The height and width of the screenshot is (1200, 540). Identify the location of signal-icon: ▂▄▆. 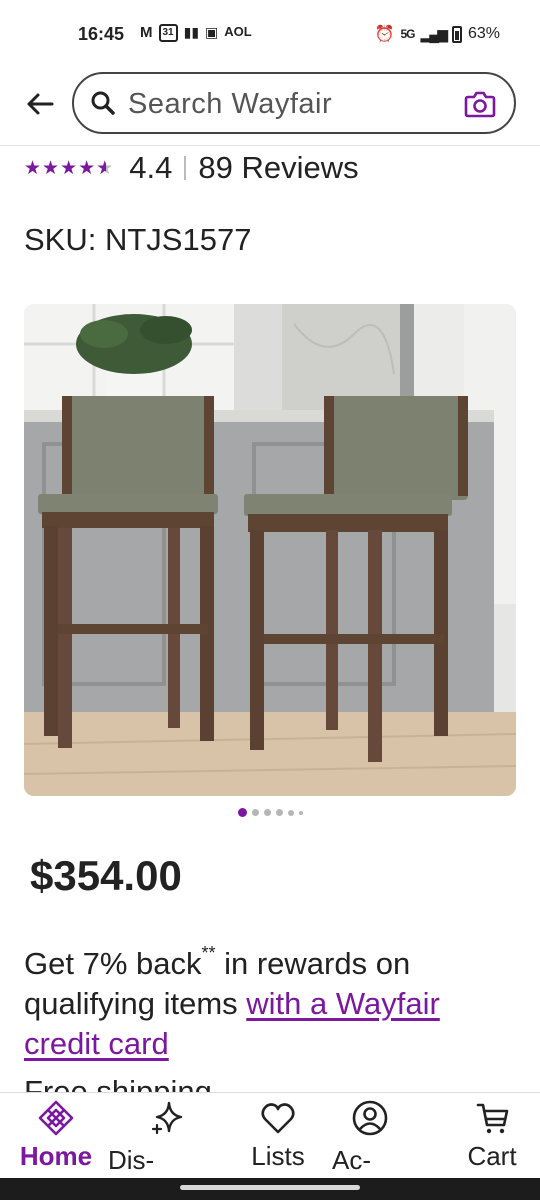
(434, 33).